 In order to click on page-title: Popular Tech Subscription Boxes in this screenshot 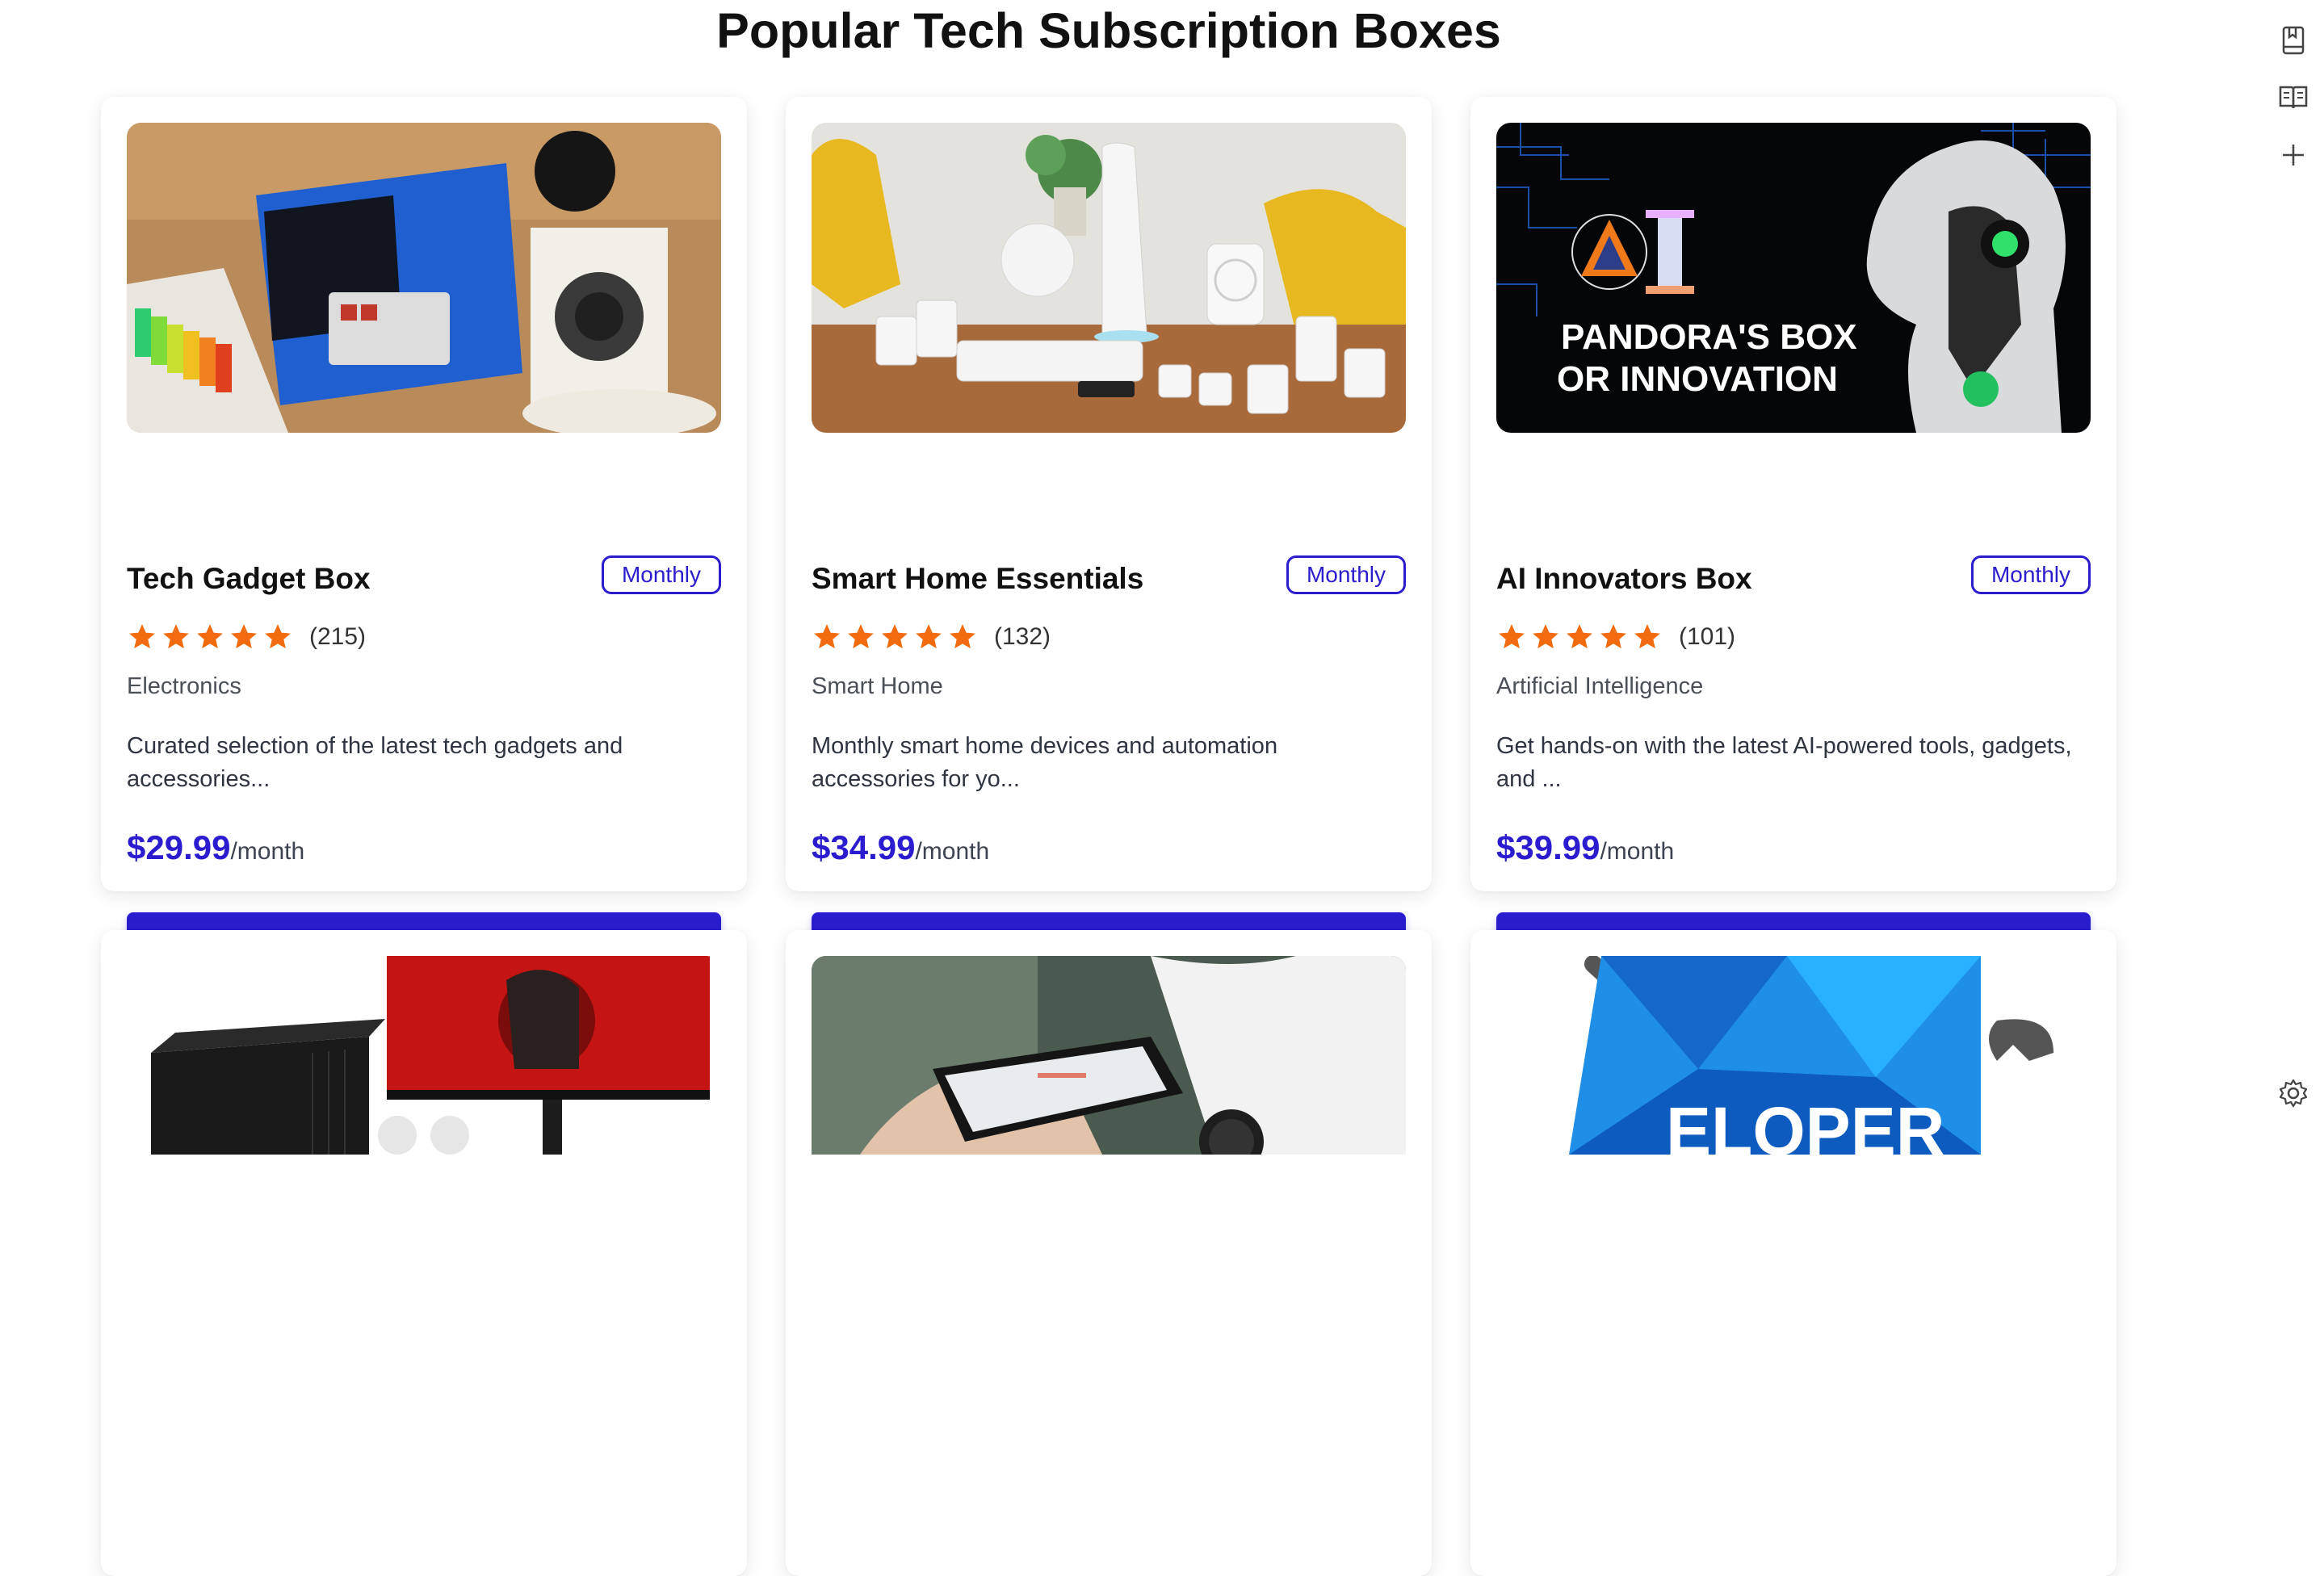, I will do `click(1108, 30)`.